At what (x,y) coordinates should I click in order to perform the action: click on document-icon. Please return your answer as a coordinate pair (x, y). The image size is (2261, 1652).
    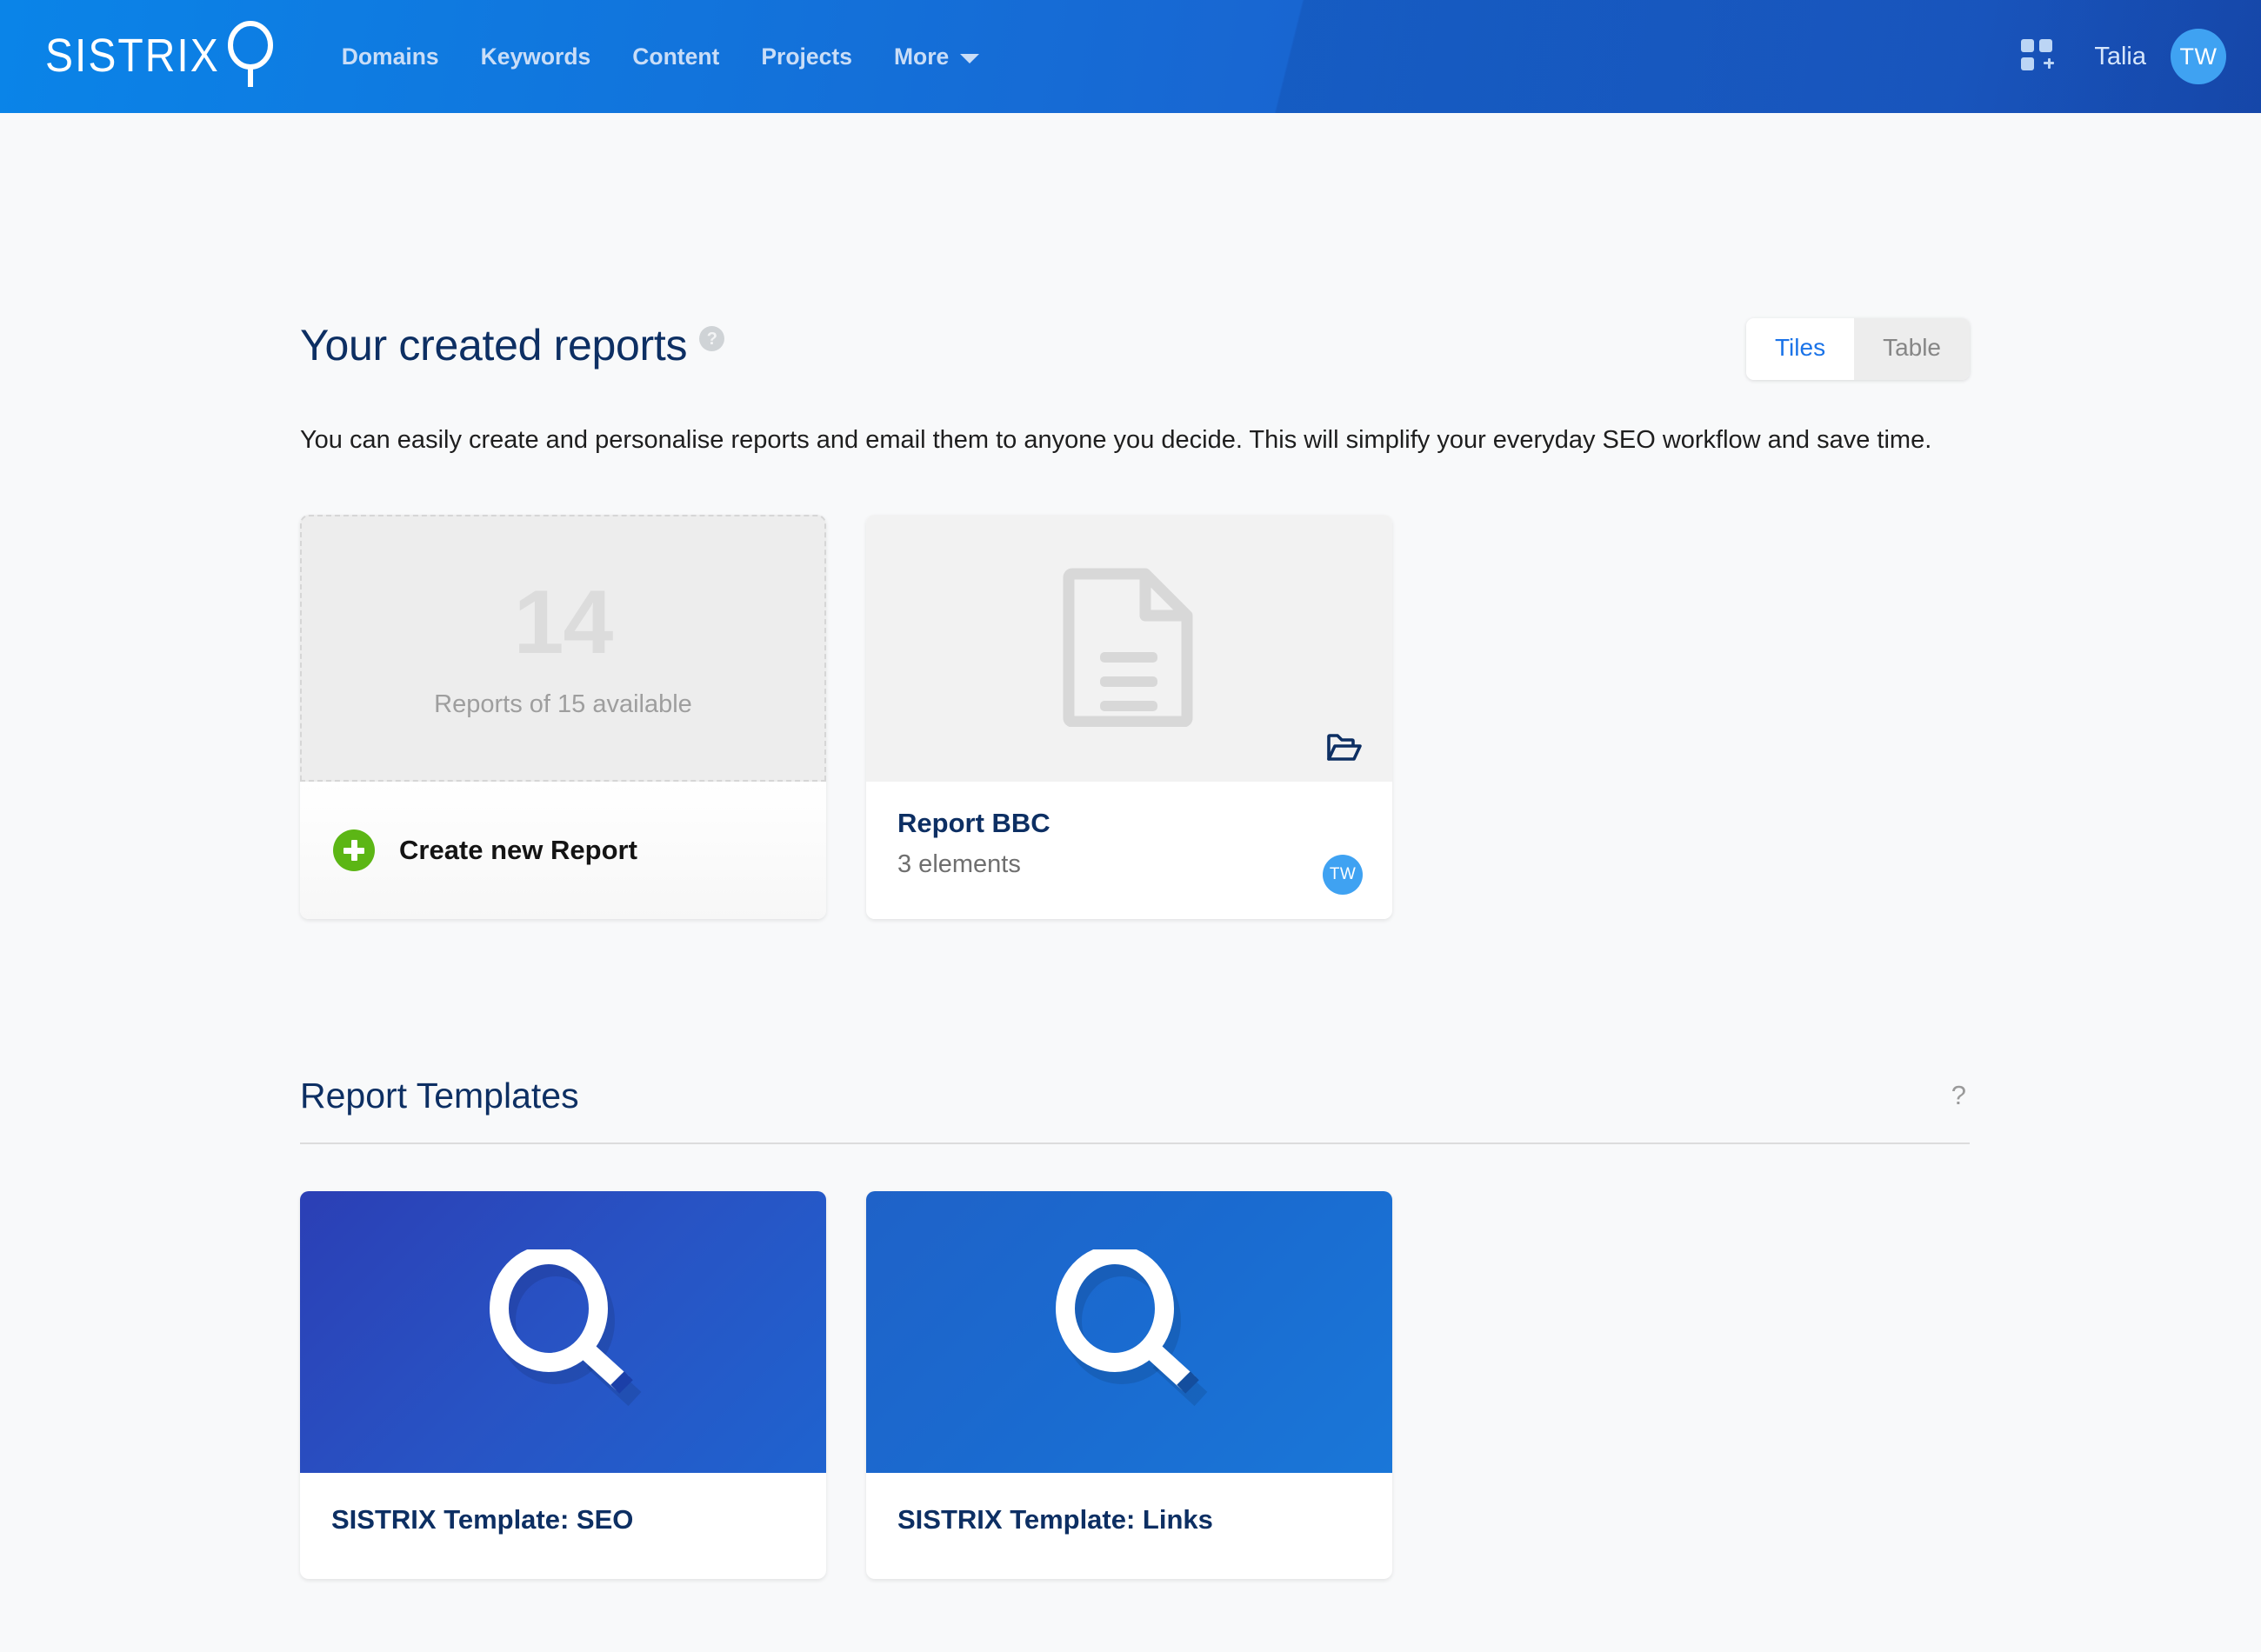
    Looking at the image, I should click on (1129, 648).